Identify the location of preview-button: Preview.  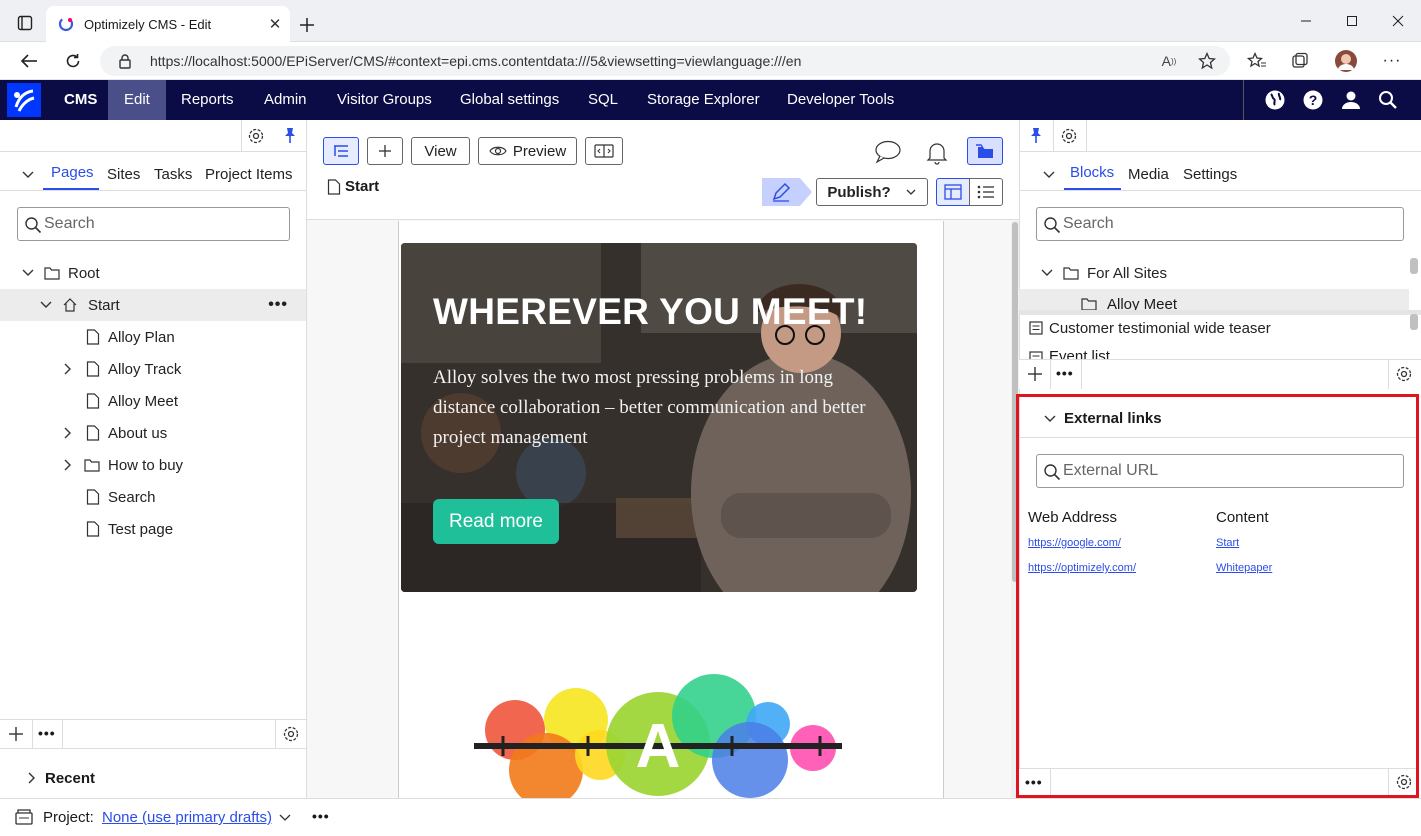
(527, 151).